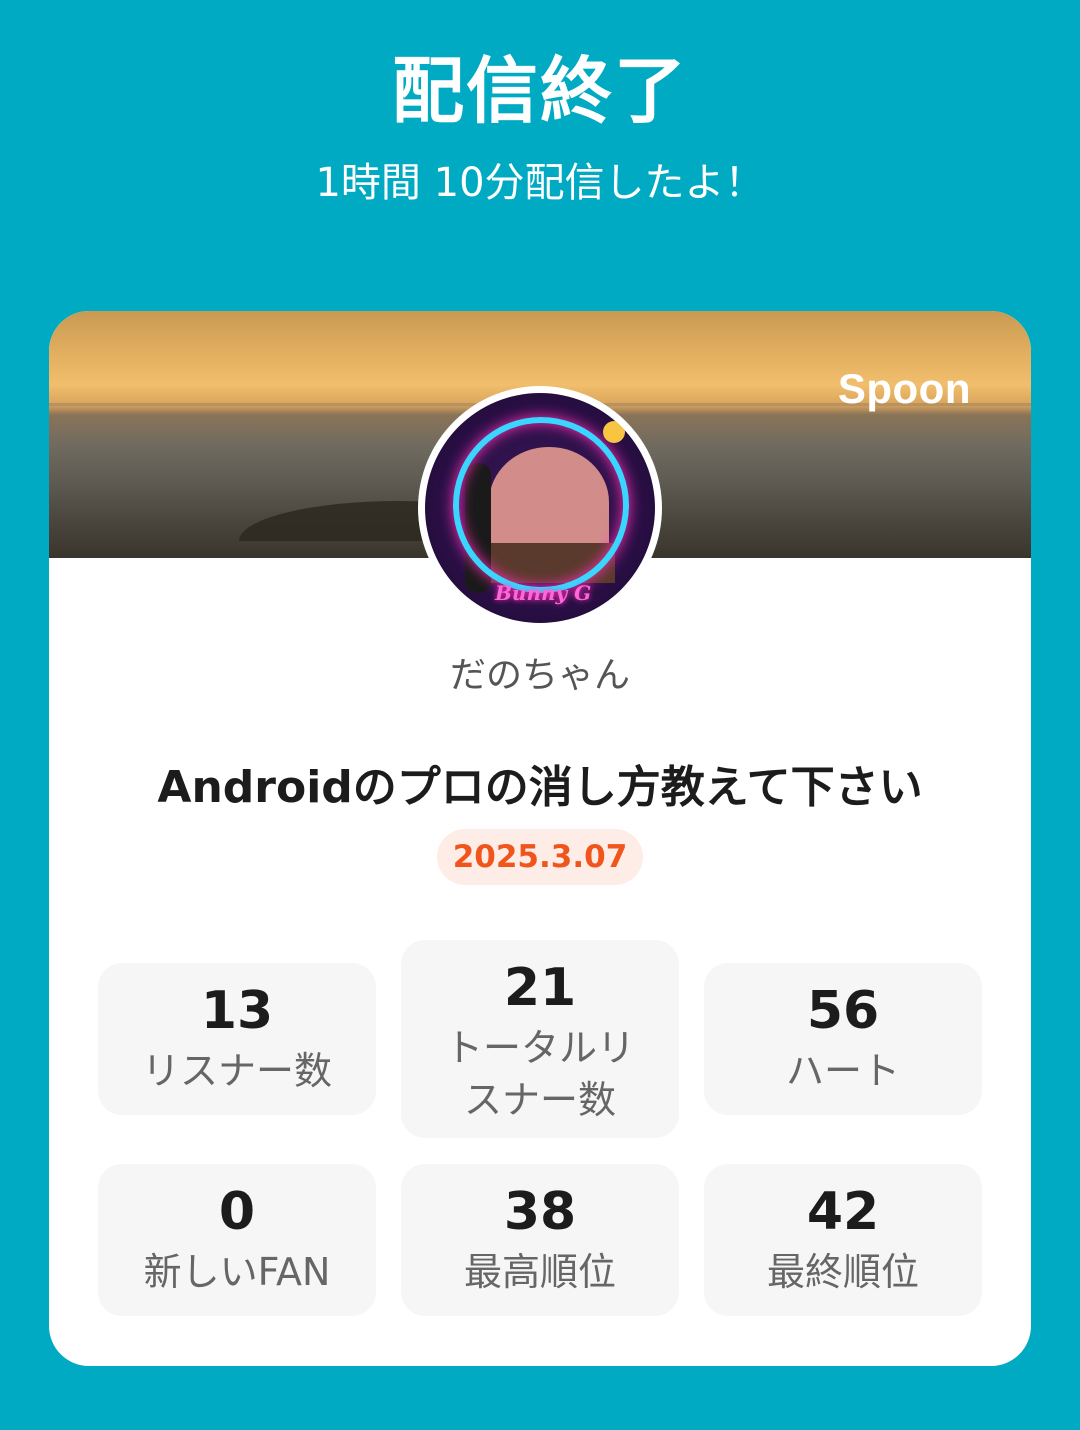 The image size is (1080, 1430). I want to click on avatar-image: Bunny G, so click(540, 508).